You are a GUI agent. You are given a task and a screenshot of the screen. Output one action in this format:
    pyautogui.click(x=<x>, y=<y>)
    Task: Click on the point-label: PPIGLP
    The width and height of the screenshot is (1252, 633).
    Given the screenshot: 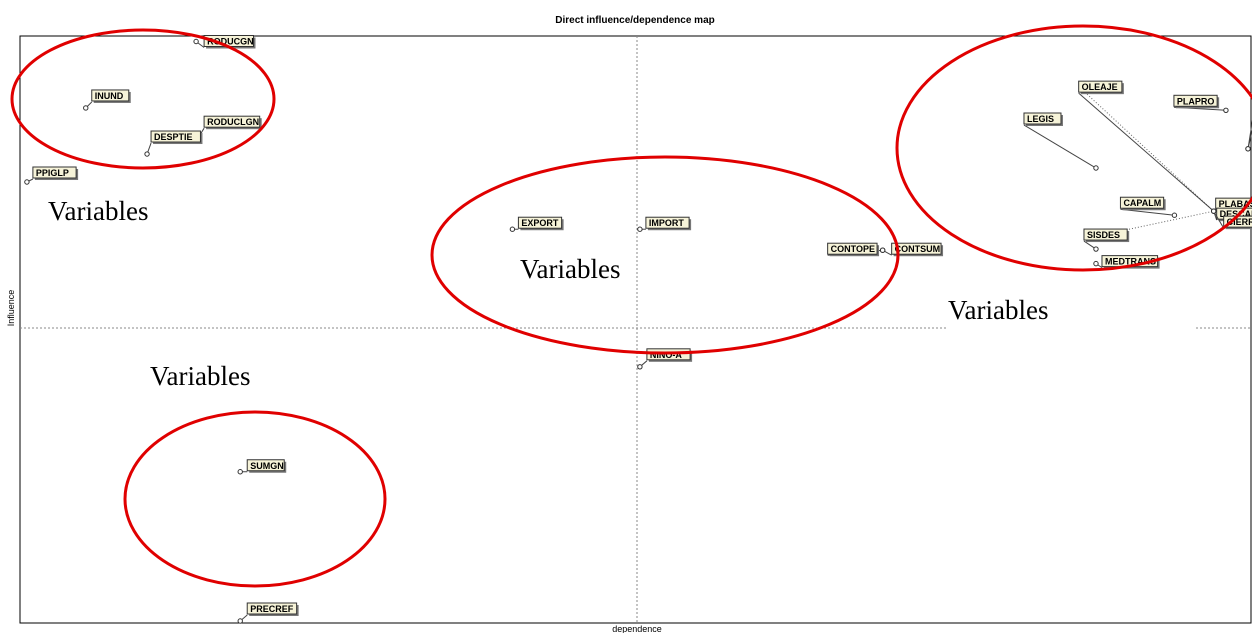 What is the action you would take?
    pyautogui.click(x=52, y=173)
    